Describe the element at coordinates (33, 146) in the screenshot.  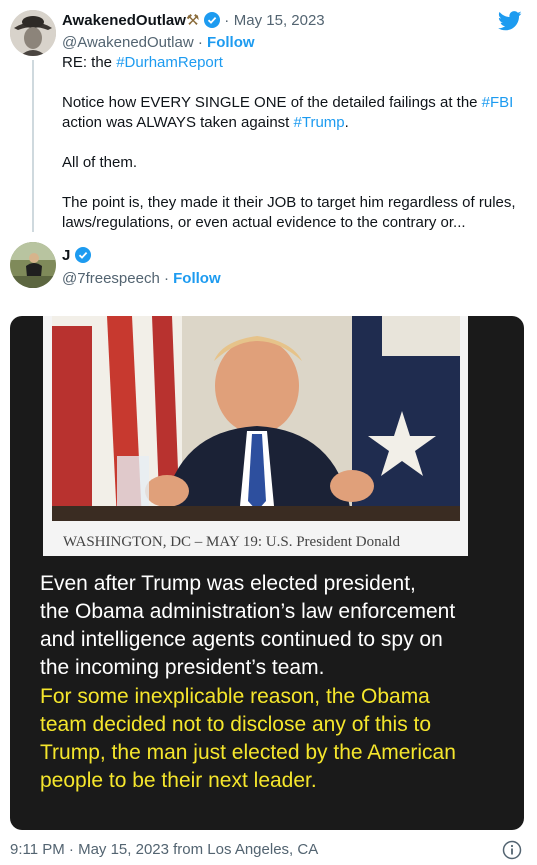
I see `thread-connector-line` at that location.